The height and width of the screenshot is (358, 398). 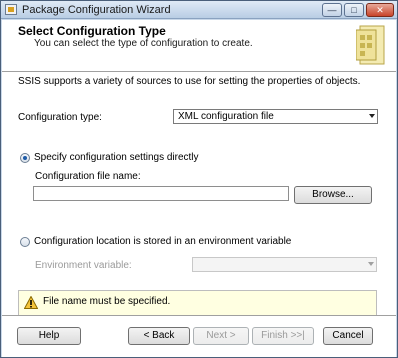 What do you see at coordinates (221, 336) in the screenshot?
I see `next-button: Next >` at bounding box center [221, 336].